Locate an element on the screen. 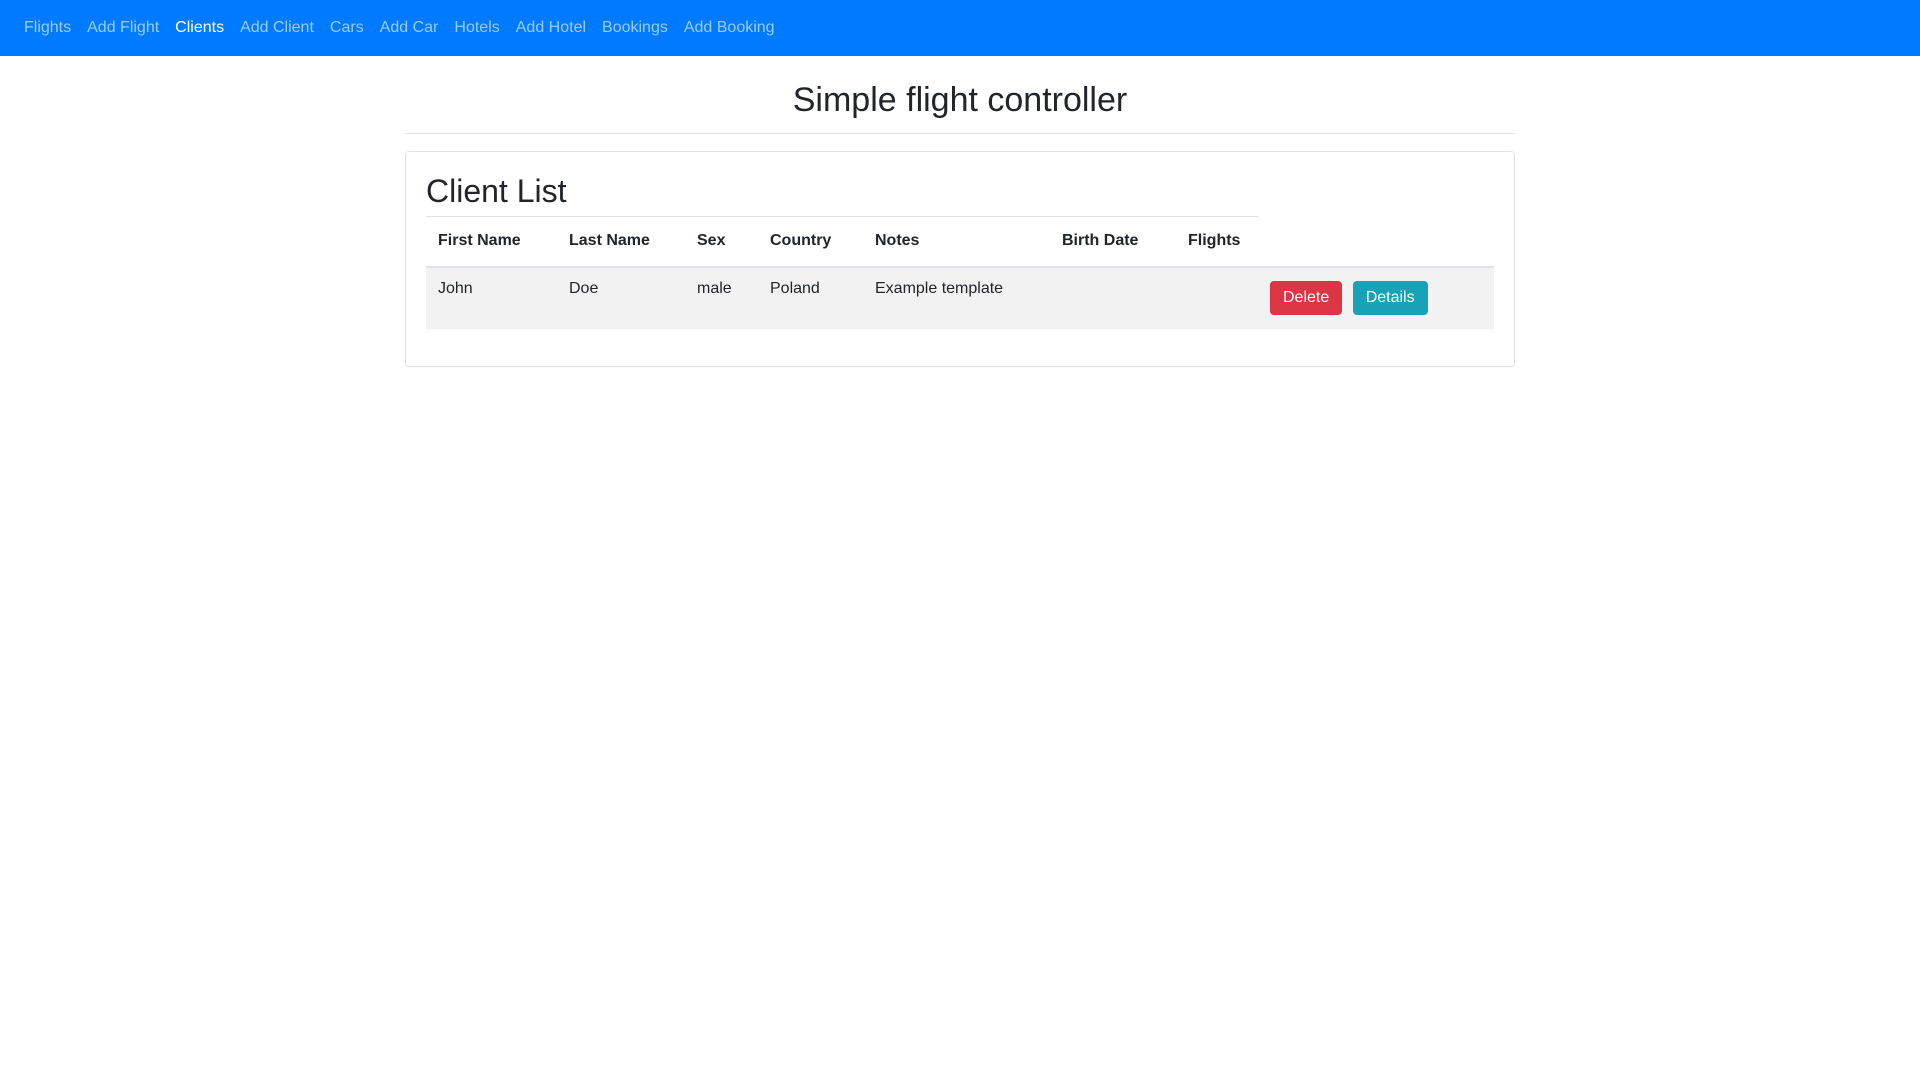 This screenshot has height=1080, width=1920. client-list-title: Client List is located at coordinates (496, 190).